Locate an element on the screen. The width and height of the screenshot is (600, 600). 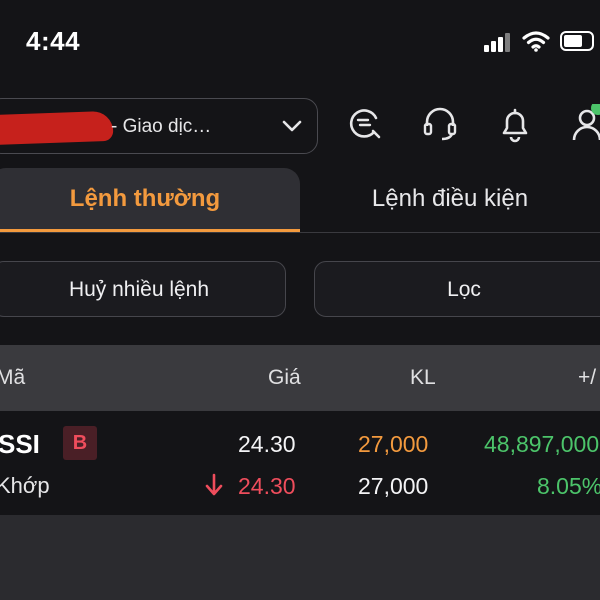
status-time: 4:44 is located at coordinates (53, 41).